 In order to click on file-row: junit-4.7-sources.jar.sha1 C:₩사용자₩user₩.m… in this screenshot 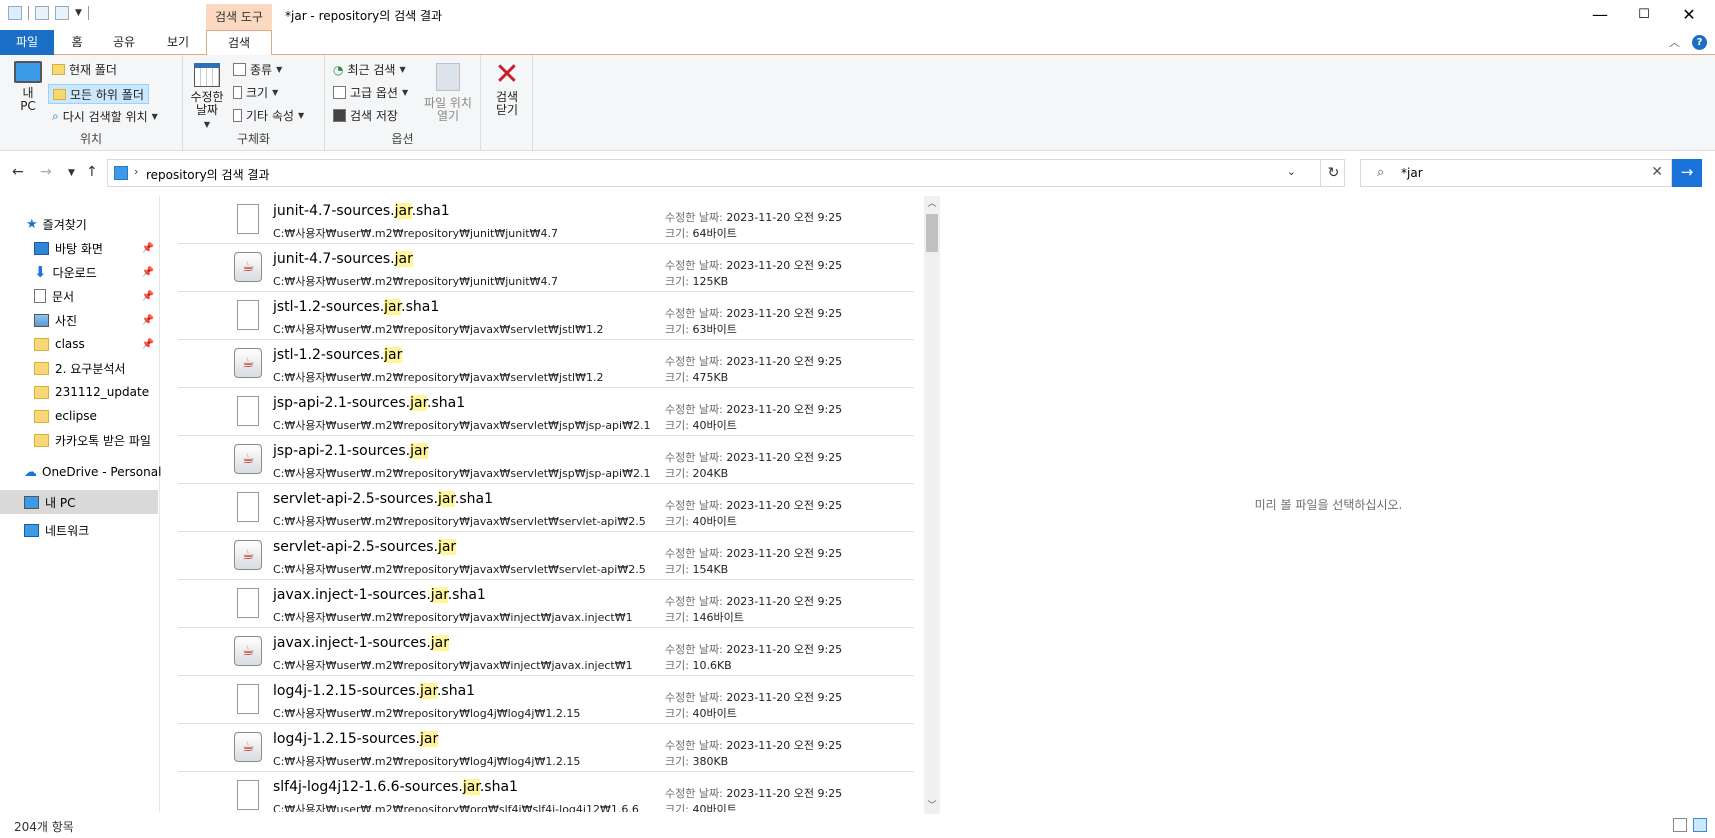, I will do `click(546, 220)`.